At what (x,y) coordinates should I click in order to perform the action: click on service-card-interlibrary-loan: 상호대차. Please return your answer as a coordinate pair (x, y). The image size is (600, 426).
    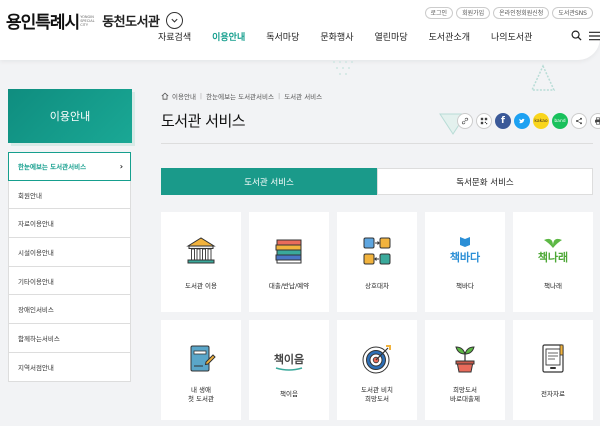
    Looking at the image, I should click on (377, 262).